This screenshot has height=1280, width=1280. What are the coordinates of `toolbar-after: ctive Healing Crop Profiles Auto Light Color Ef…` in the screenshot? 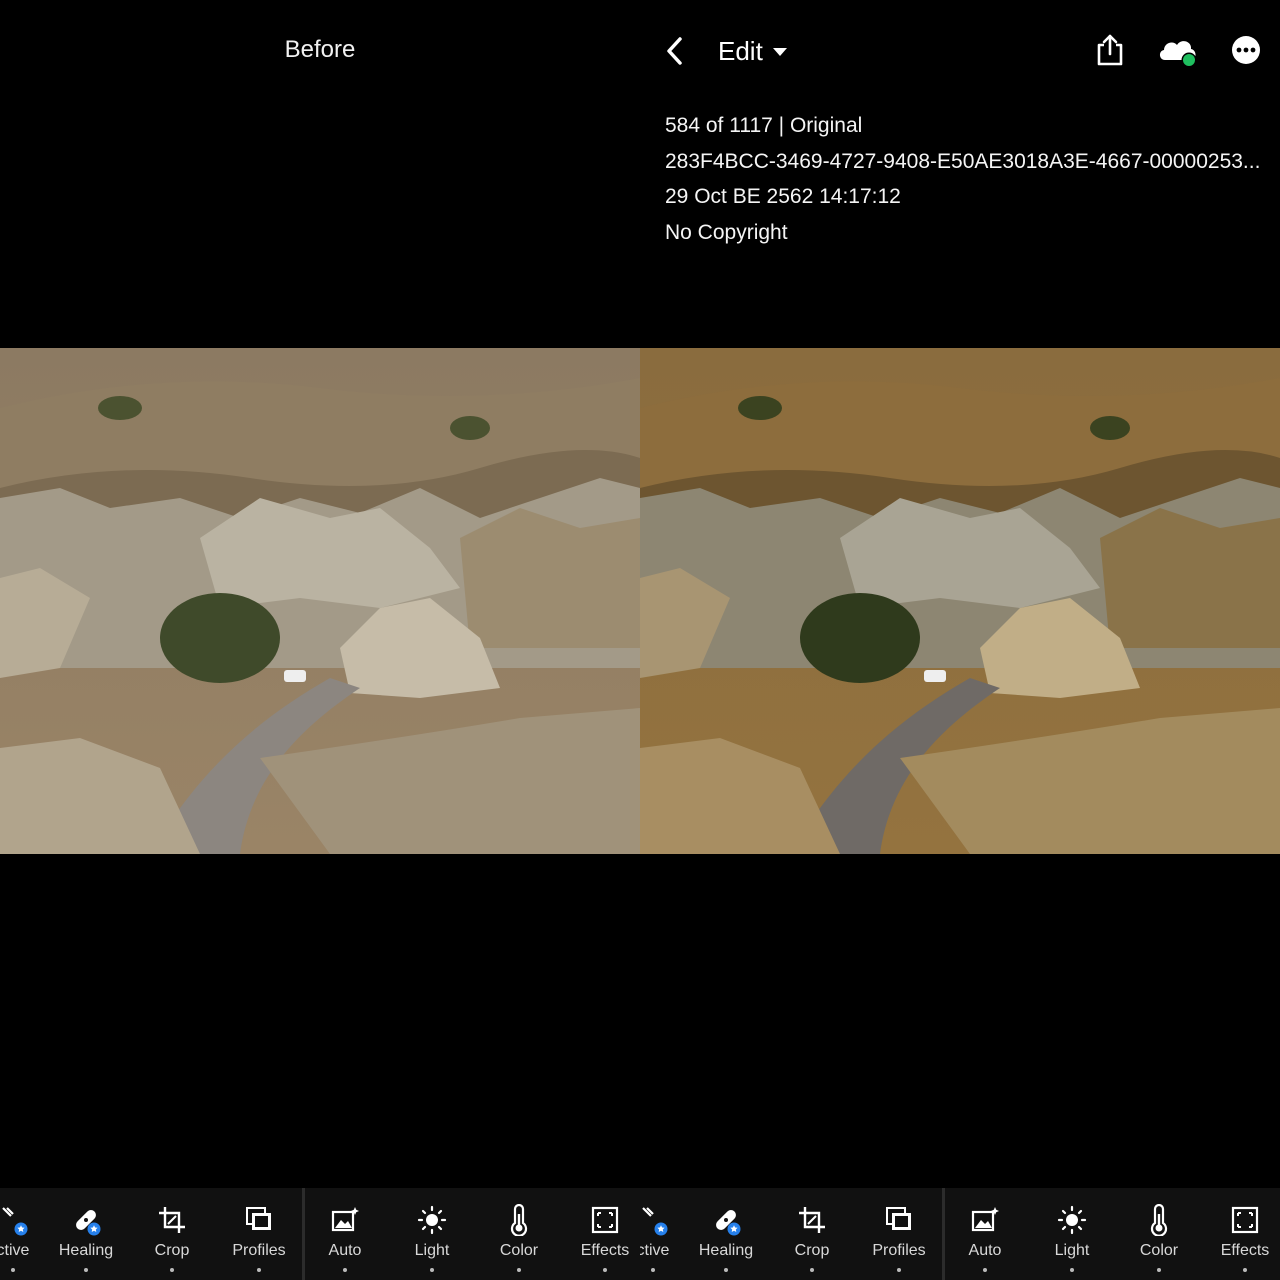 It's located at (960, 1234).